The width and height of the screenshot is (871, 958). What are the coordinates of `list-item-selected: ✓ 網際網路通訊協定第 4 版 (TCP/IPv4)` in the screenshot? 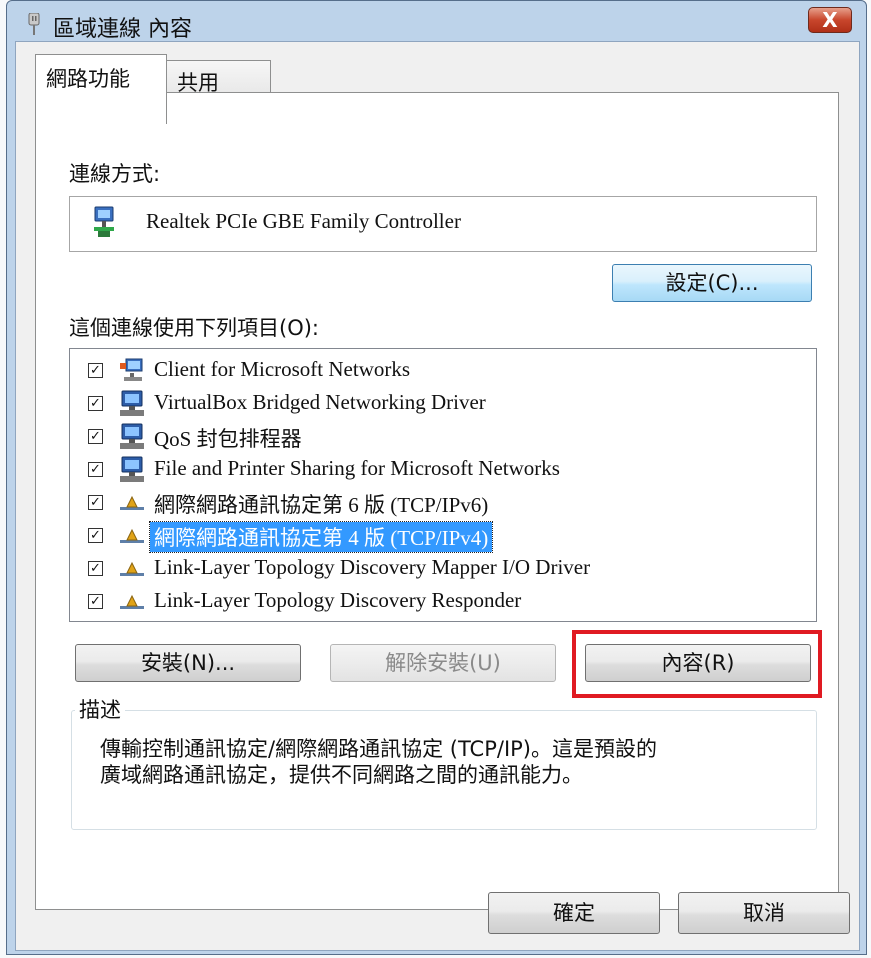 It's located at (443, 535).